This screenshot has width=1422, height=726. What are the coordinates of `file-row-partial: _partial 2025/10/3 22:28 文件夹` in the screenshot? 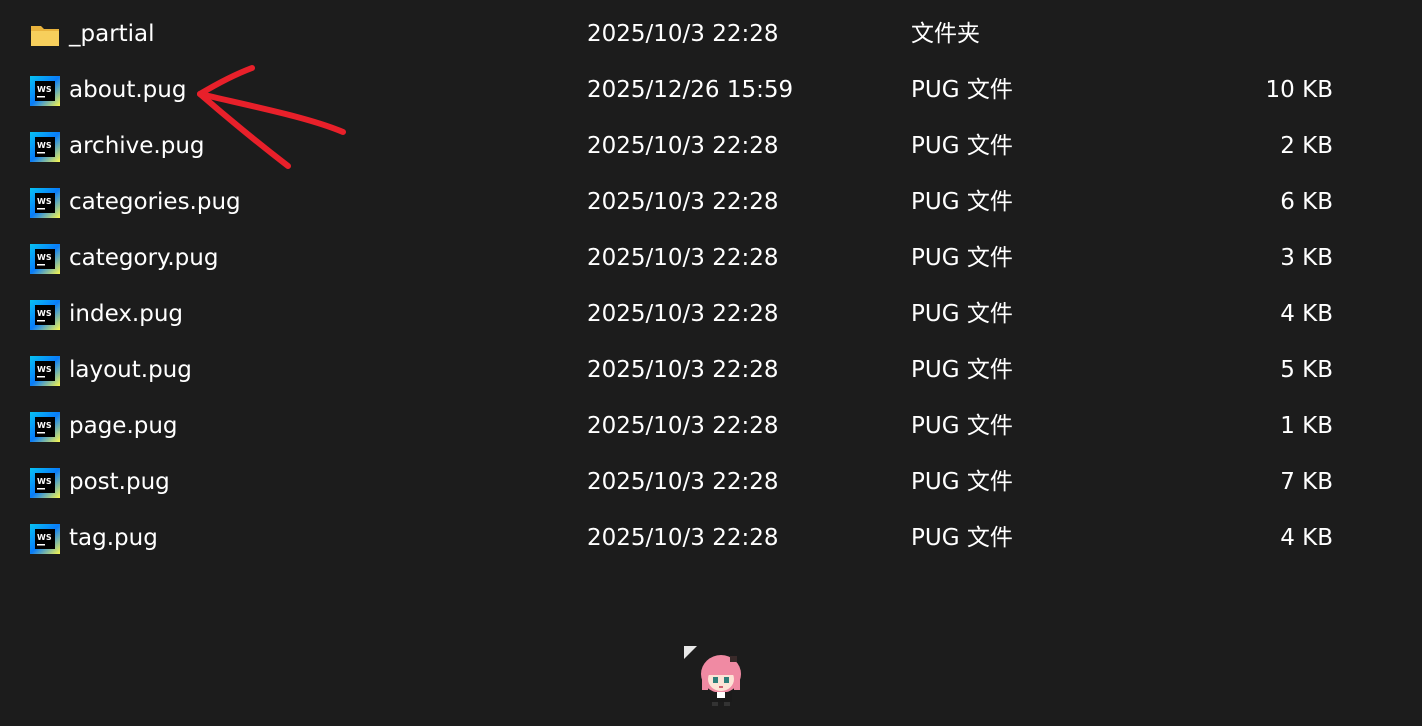 It's located at (711, 34).